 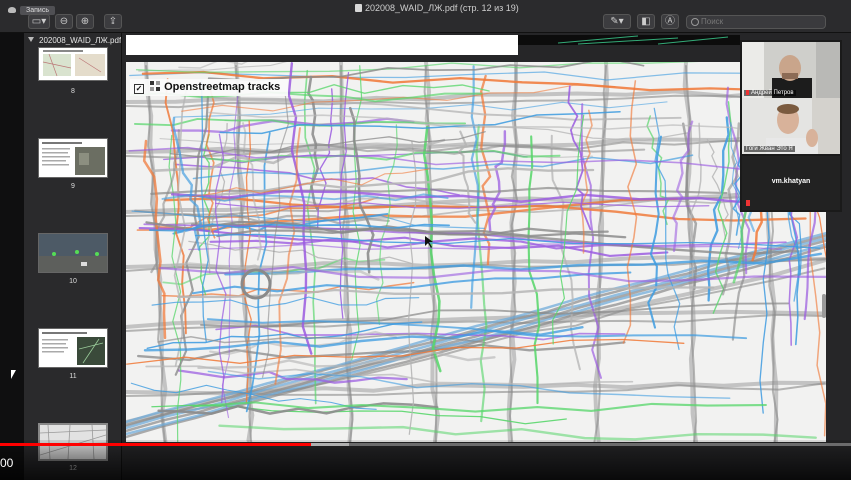 I want to click on video-call-panel: Андрей Петров Гоги Жван Это Я vm.khatyan, so click(x=791, y=126).